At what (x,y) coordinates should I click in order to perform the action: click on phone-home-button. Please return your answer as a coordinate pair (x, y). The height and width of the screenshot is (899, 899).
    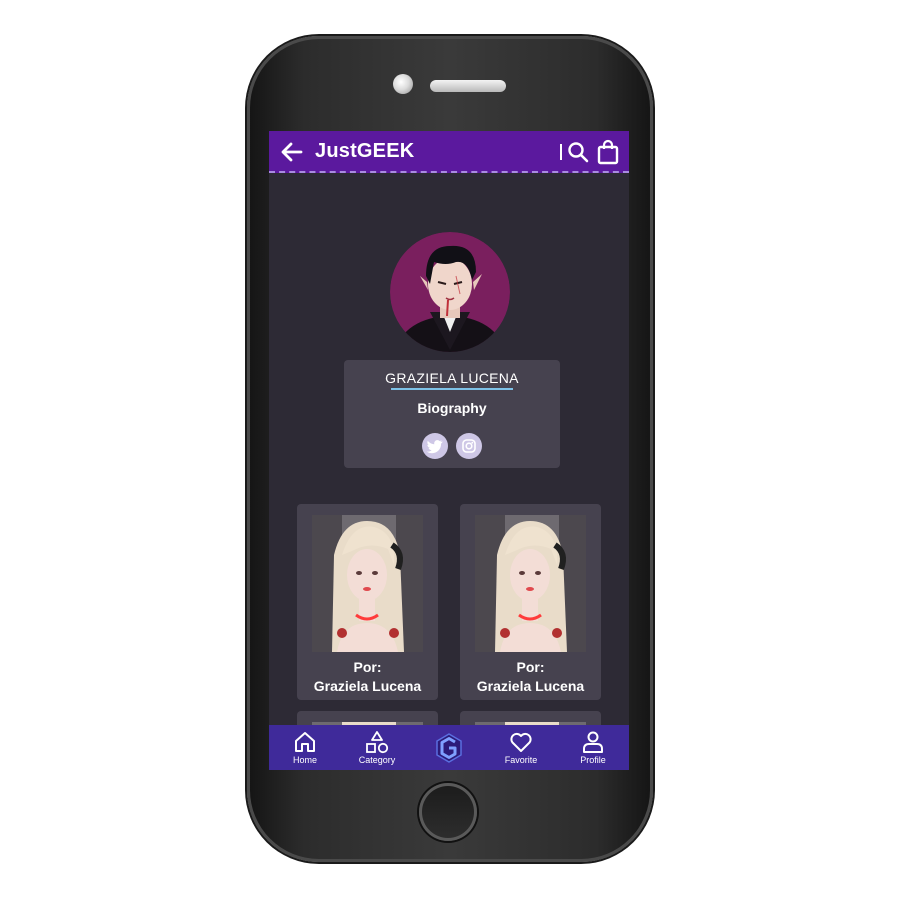
    Looking at the image, I should click on (448, 812).